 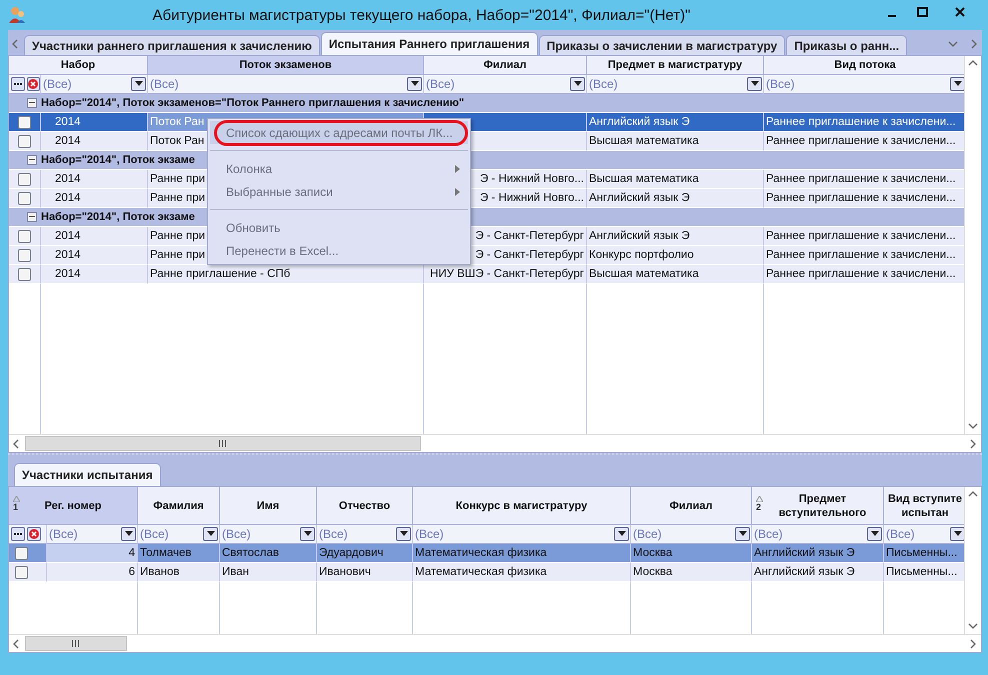 What do you see at coordinates (429, 43) in the screenshot?
I see `tab: Испытания Раннего приглашения` at bounding box center [429, 43].